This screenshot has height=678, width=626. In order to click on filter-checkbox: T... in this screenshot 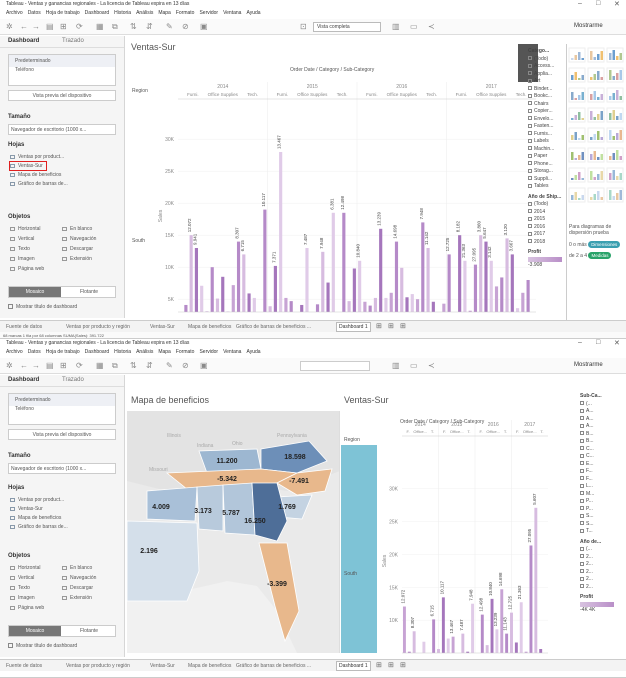, I will do `click(602, 532)`.